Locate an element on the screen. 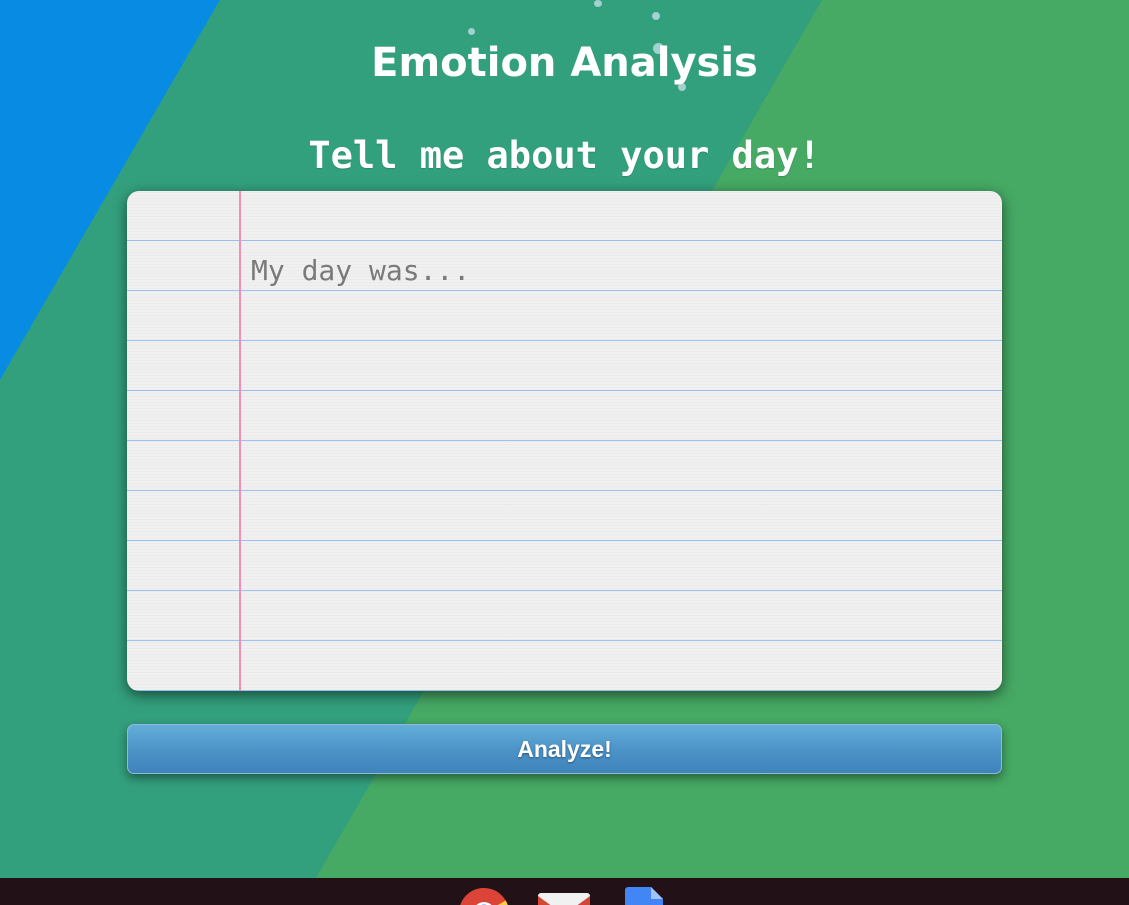  day-prompt-heading: Tell me about your day! is located at coordinates (564, 155).